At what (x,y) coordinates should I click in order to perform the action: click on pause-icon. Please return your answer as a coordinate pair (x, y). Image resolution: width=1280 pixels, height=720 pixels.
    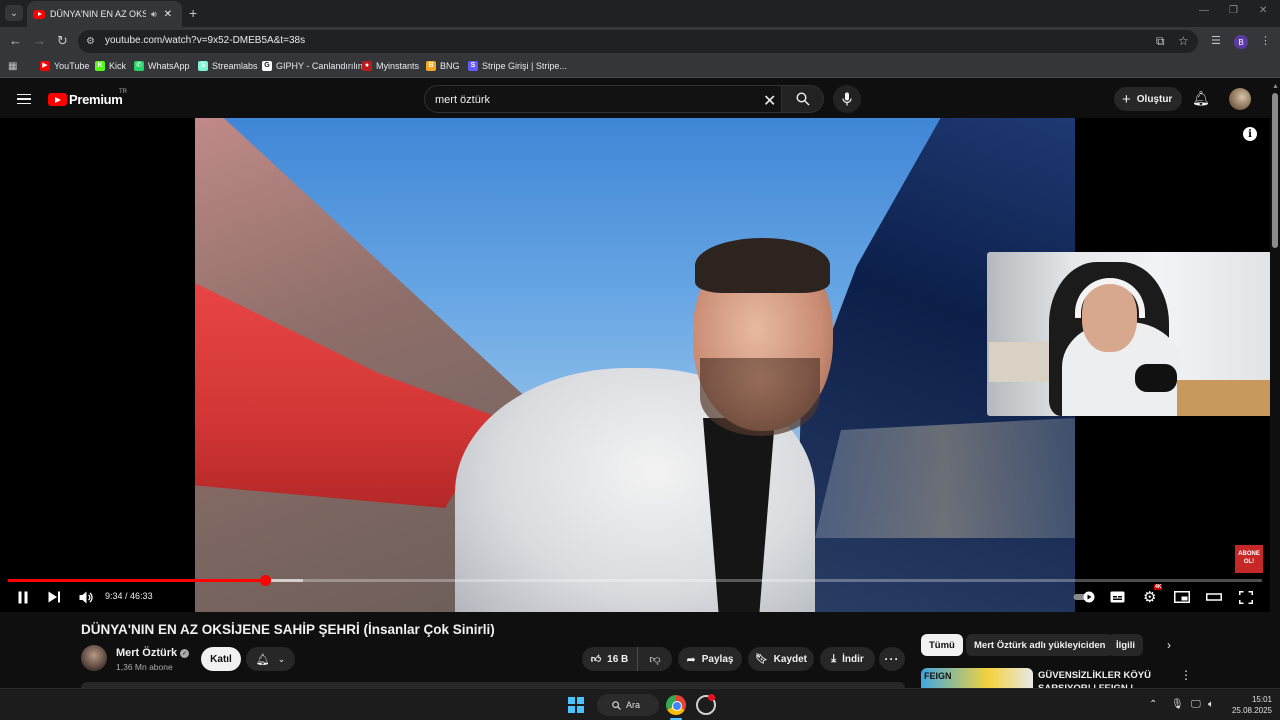
    Looking at the image, I should click on (23, 597).